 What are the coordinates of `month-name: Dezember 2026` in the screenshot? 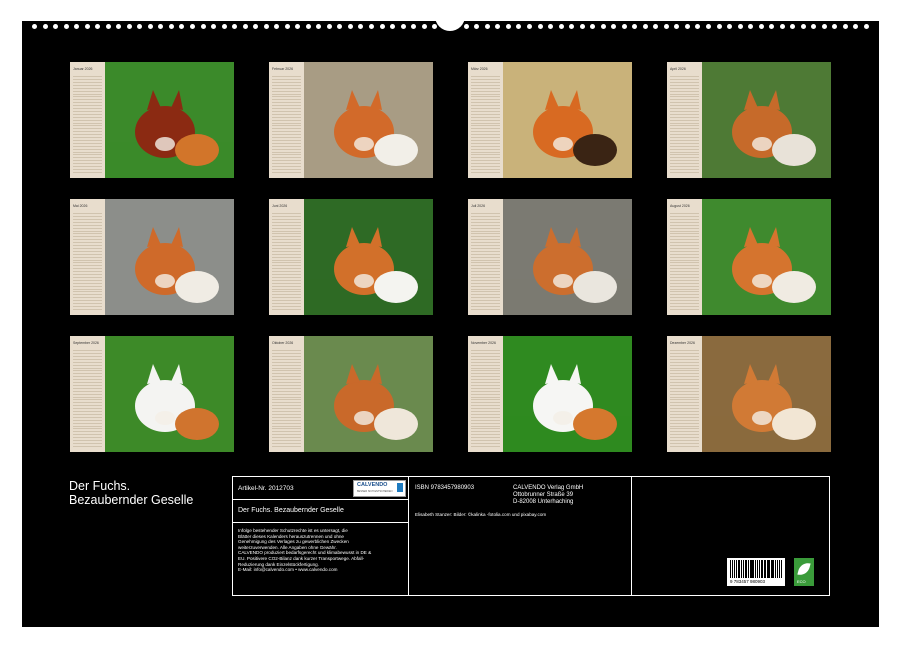 It's located at (682, 343).